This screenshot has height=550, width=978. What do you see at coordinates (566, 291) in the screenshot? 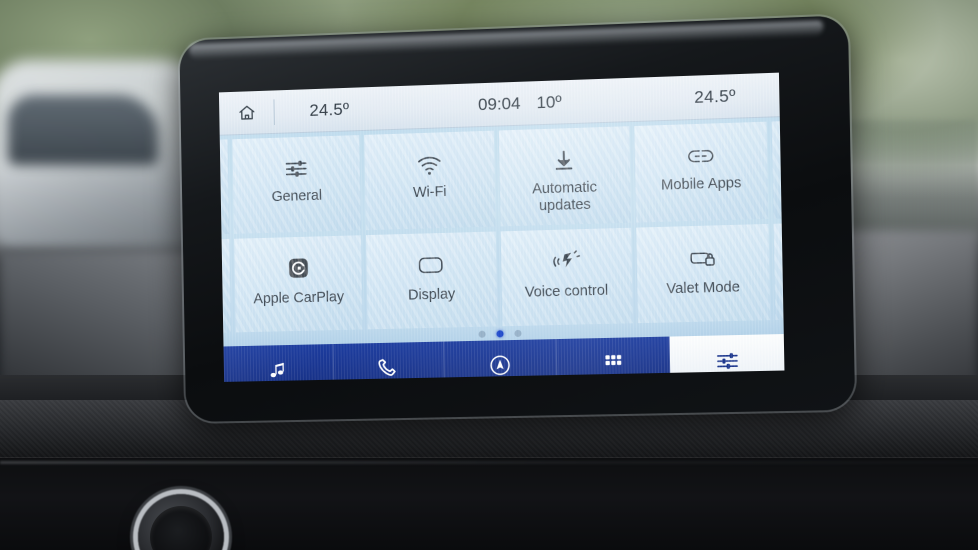
I see `settings-tile-label: Voice control` at bounding box center [566, 291].